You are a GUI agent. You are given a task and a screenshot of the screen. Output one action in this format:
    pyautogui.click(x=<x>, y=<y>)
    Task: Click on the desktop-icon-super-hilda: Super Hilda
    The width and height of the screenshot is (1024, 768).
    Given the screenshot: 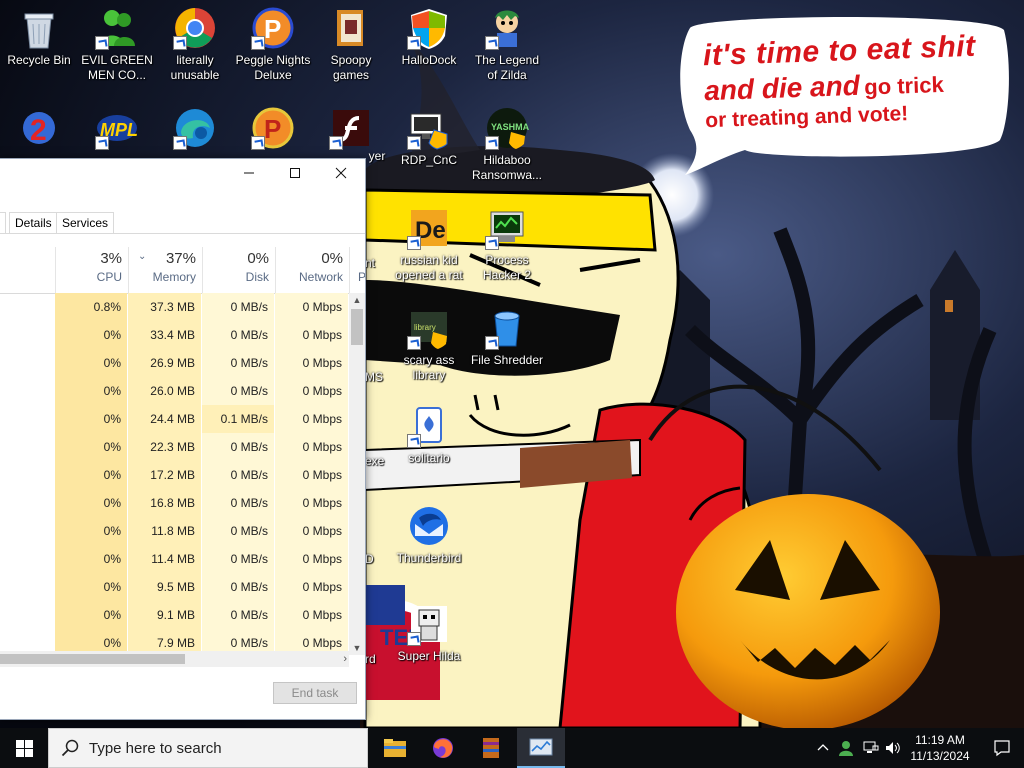 What is the action you would take?
    pyautogui.click(x=429, y=633)
    